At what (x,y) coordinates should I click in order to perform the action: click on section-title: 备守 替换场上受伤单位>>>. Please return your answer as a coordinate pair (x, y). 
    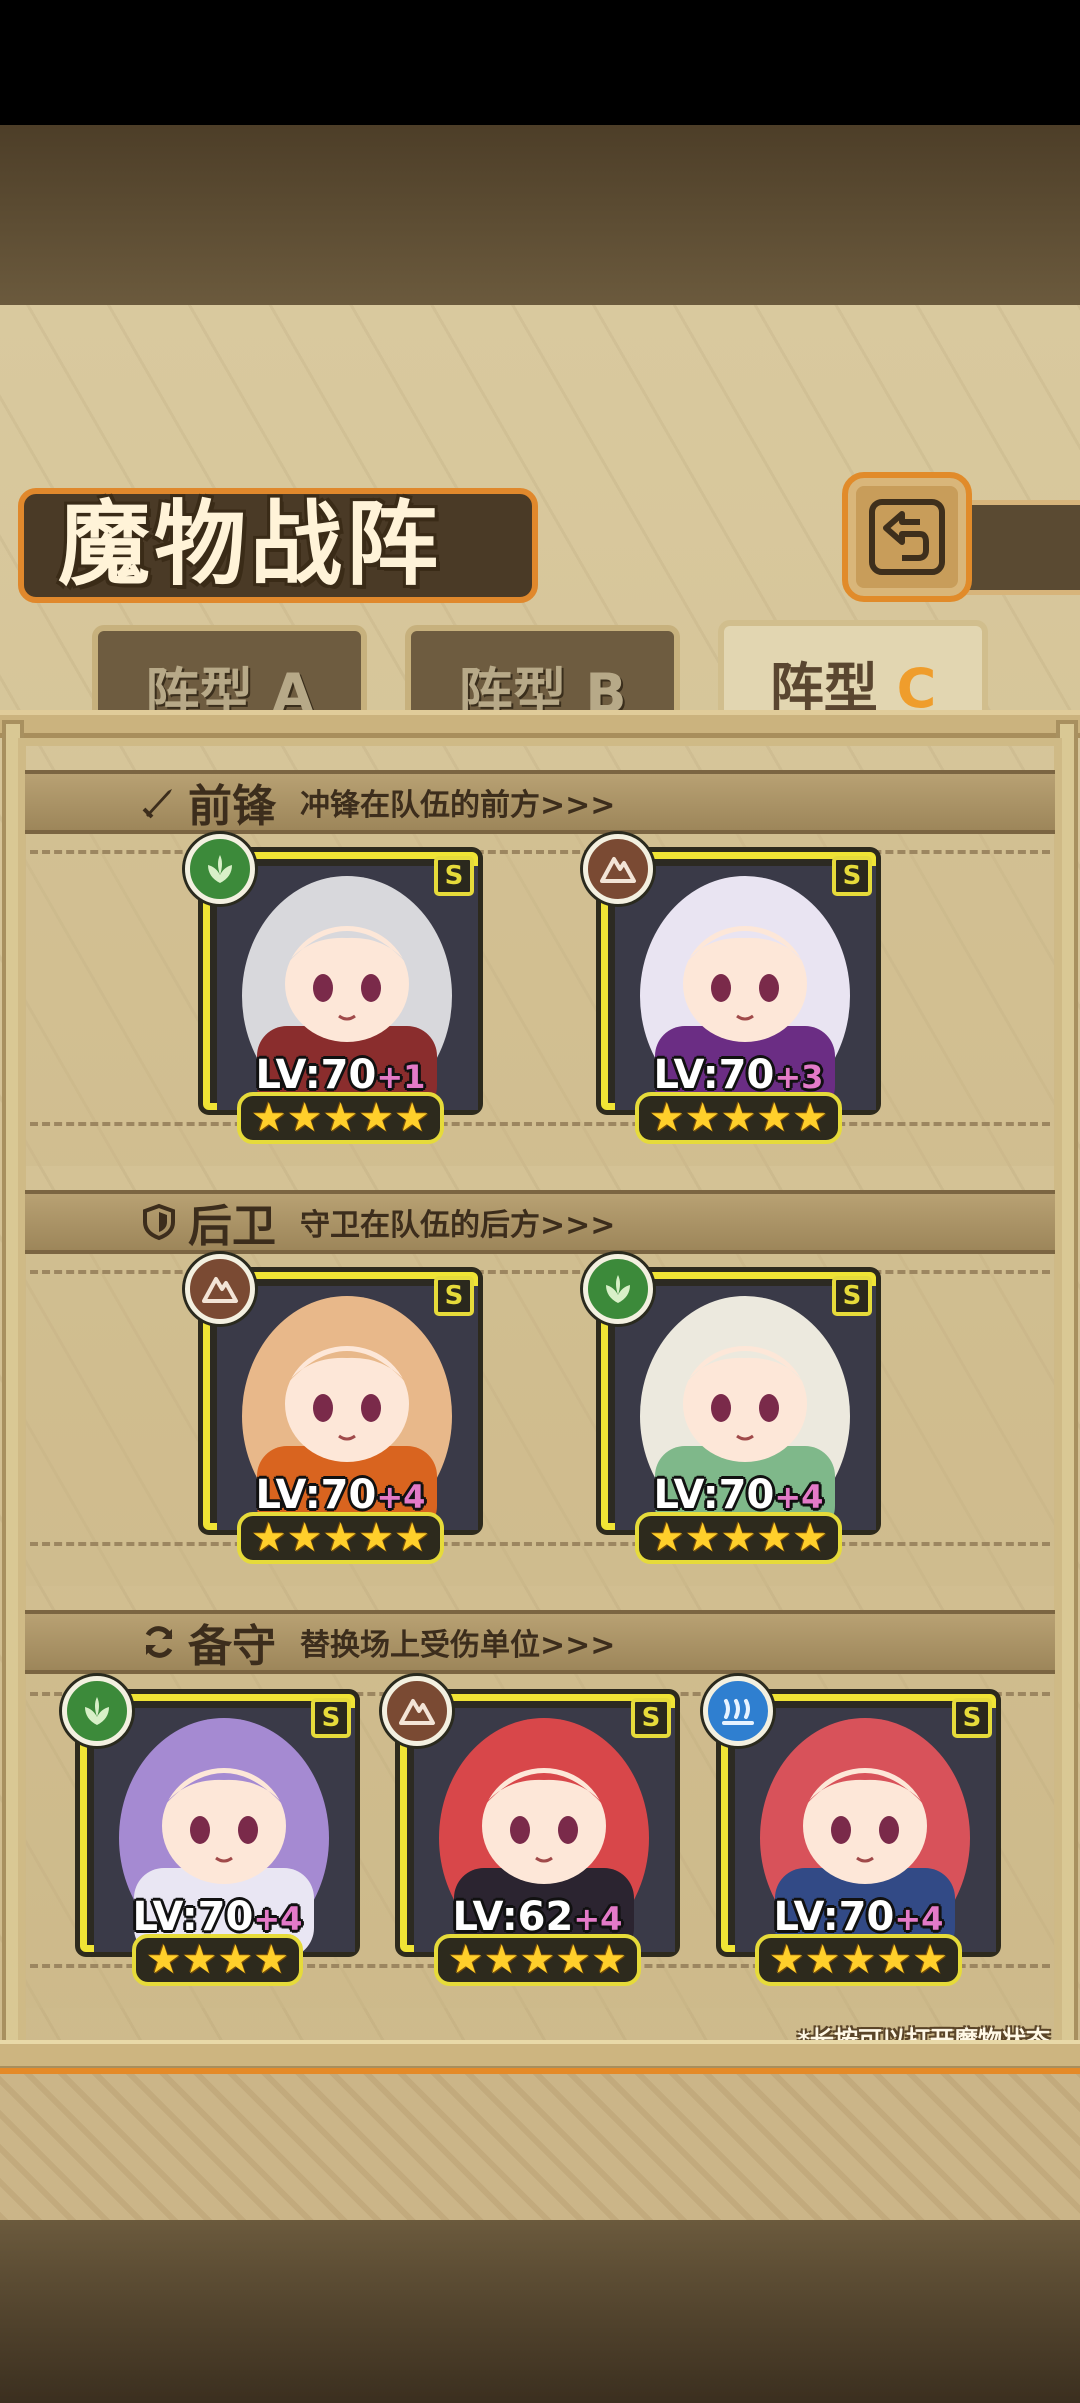
    Looking at the image, I should click on (377, 1642).